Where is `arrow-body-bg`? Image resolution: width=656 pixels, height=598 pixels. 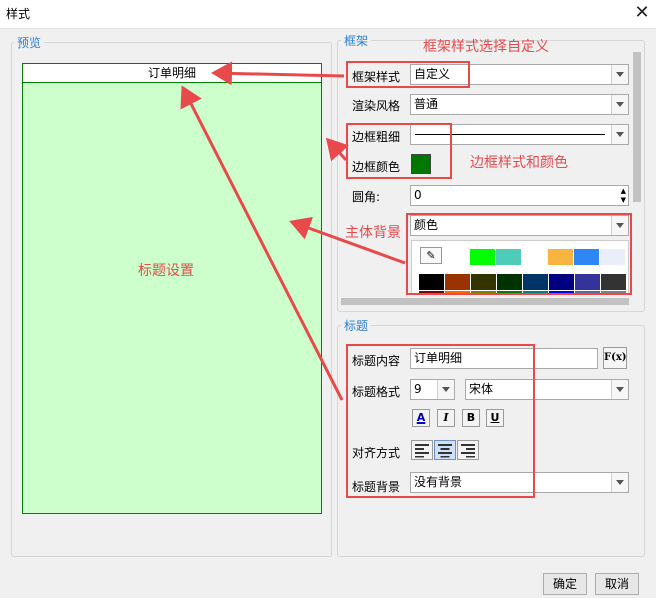 arrow-body-bg is located at coordinates (347, 240).